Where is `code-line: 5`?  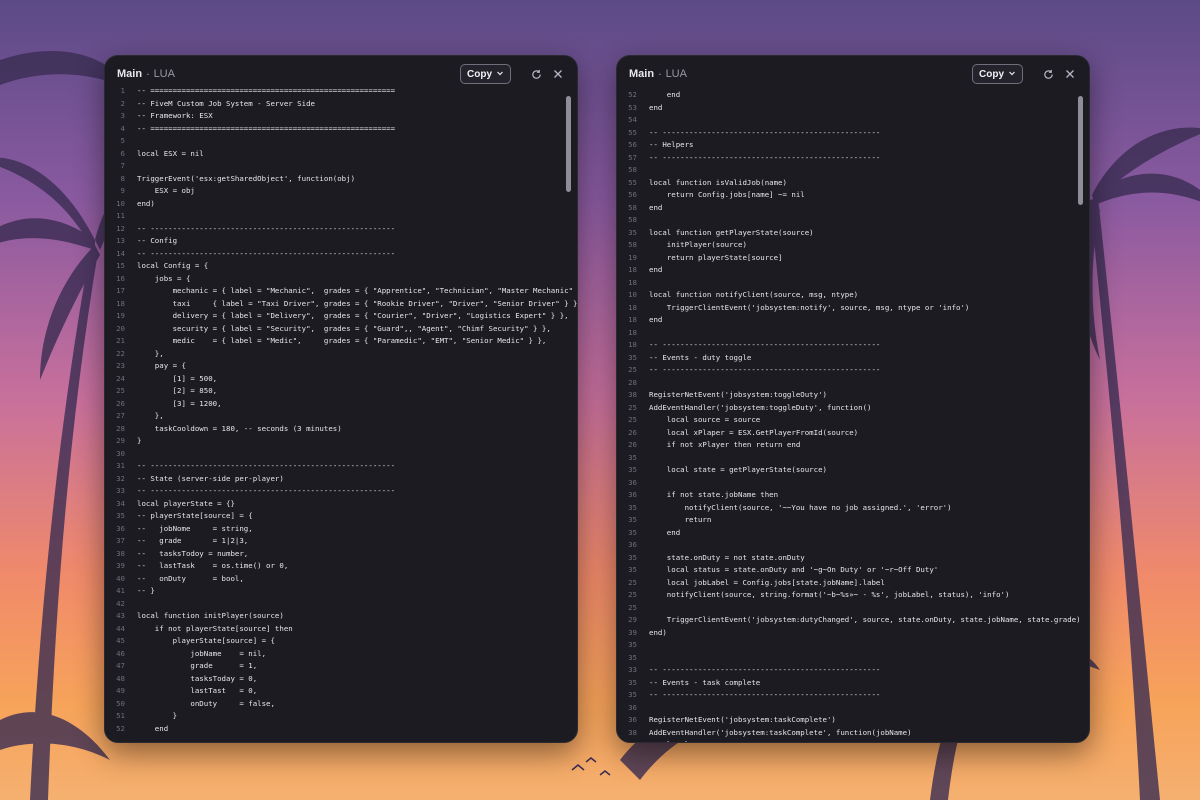
code-line: 5 is located at coordinates (332, 141).